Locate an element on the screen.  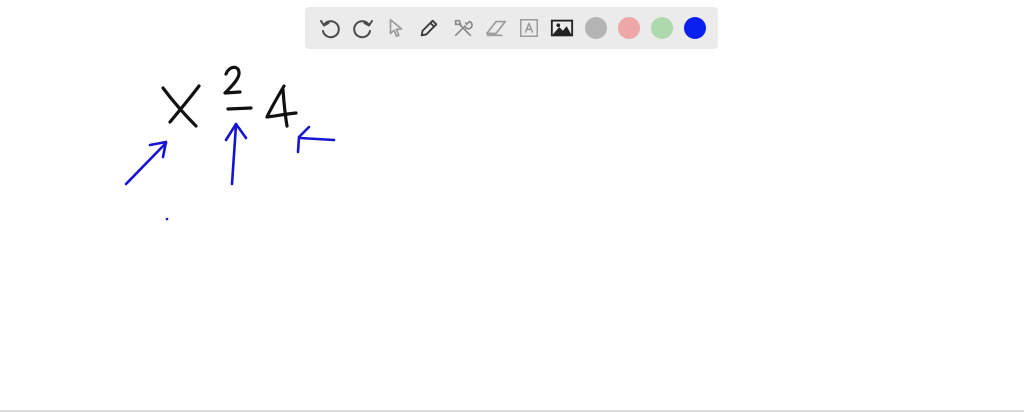
color-blue-button is located at coordinates (695, 28).